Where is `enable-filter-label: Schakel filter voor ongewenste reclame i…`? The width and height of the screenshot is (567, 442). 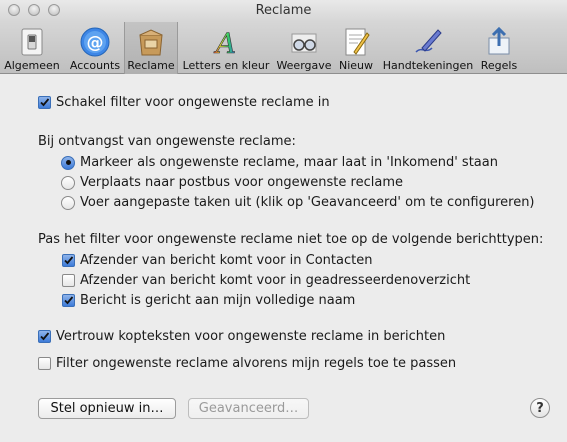 enable-filter-label: Schakel filter voor ongewenste reclame i… is located at coordinates (193, 102).